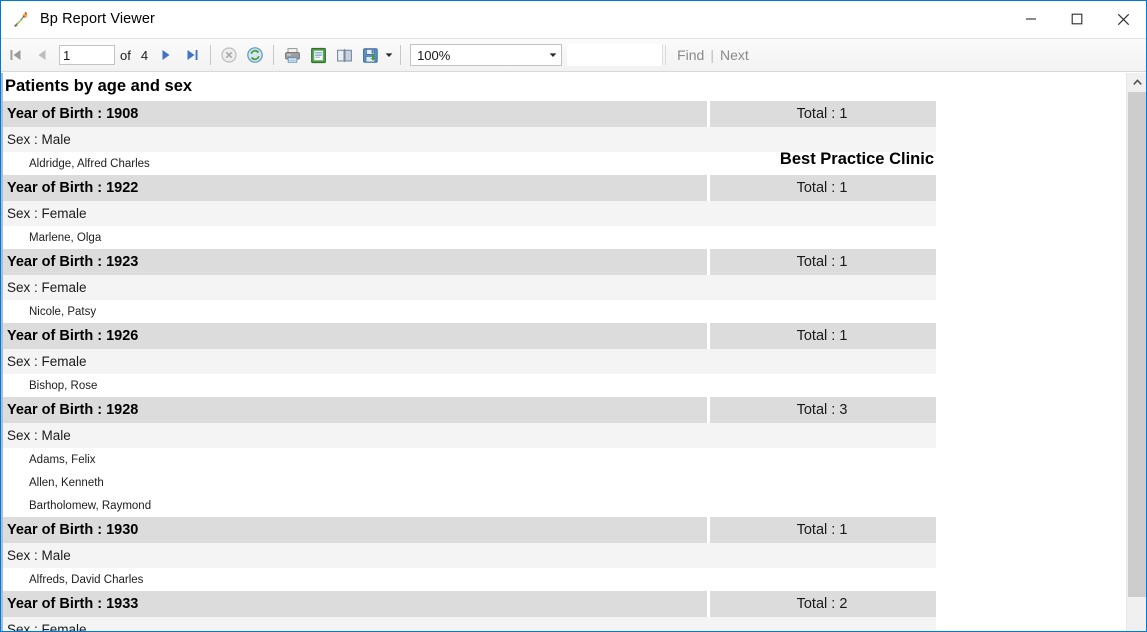  What do you see at coordinates (318, 55) in the screenshot?
I see `page-setup-button` at bounding box center [318, 55].